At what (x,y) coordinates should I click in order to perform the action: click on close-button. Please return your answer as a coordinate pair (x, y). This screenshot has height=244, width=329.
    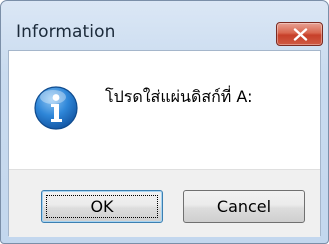
    Looking at the image, I should click on (299, 34).